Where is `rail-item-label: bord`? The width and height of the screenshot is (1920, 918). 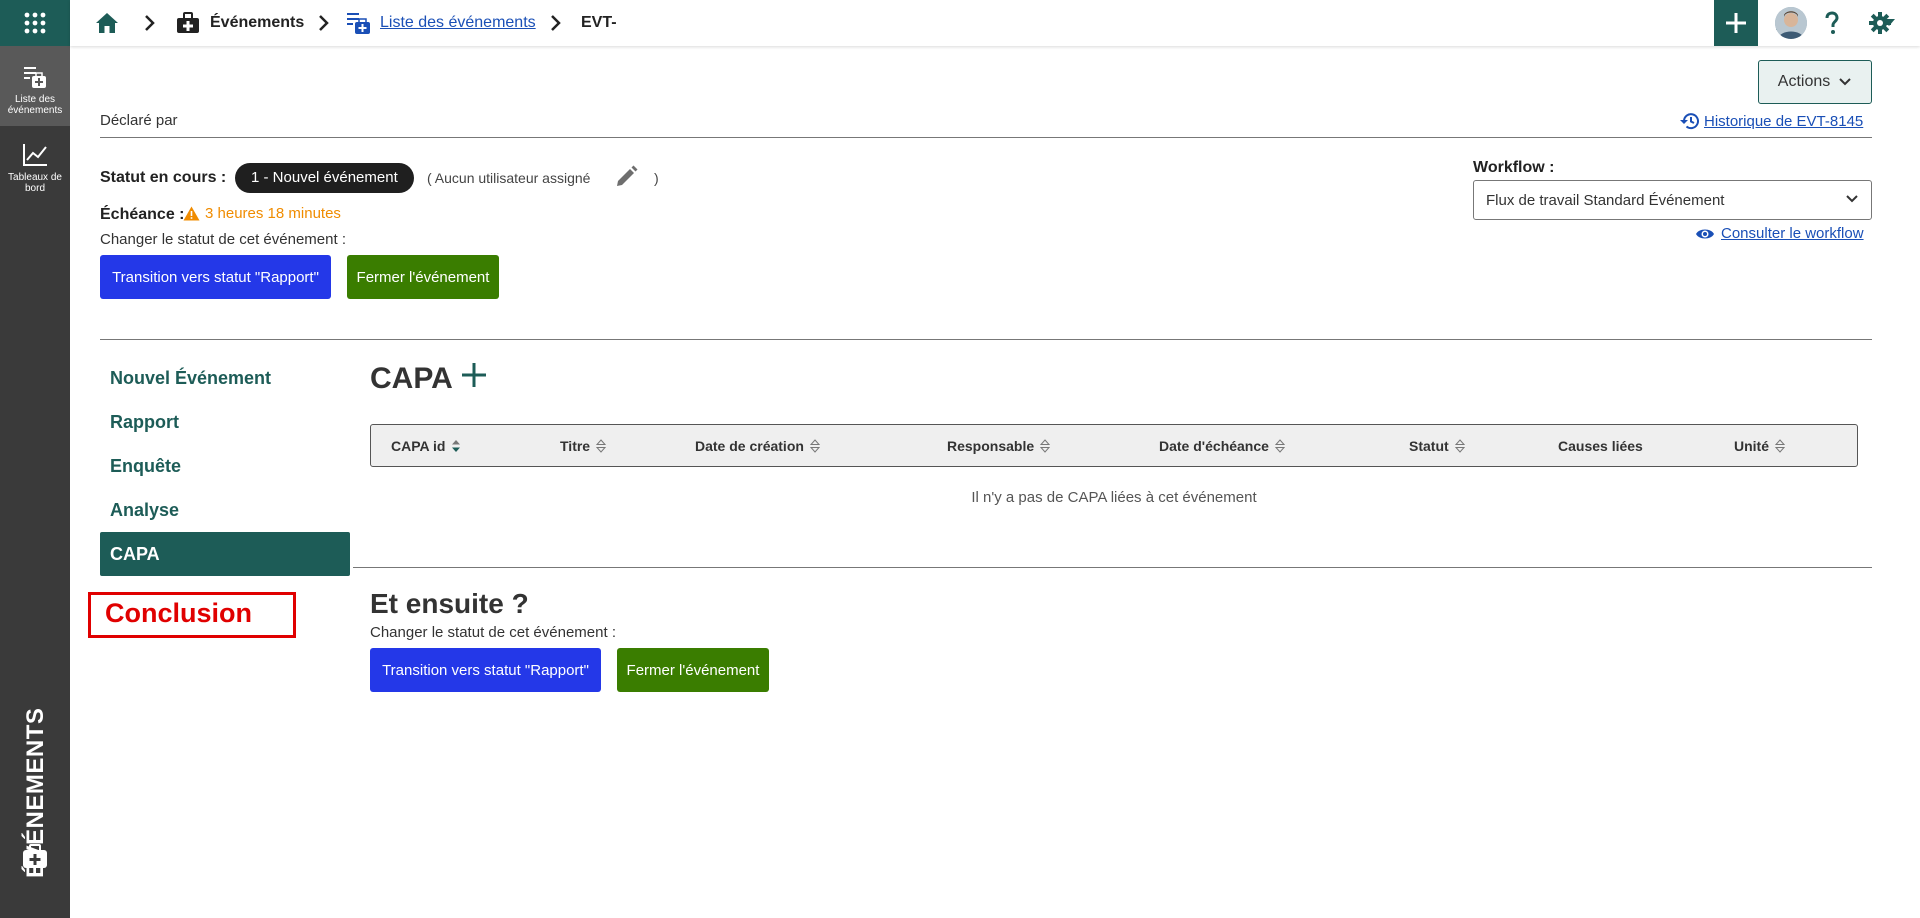
rail-item-label: bord is located at coordinates (34, 188).